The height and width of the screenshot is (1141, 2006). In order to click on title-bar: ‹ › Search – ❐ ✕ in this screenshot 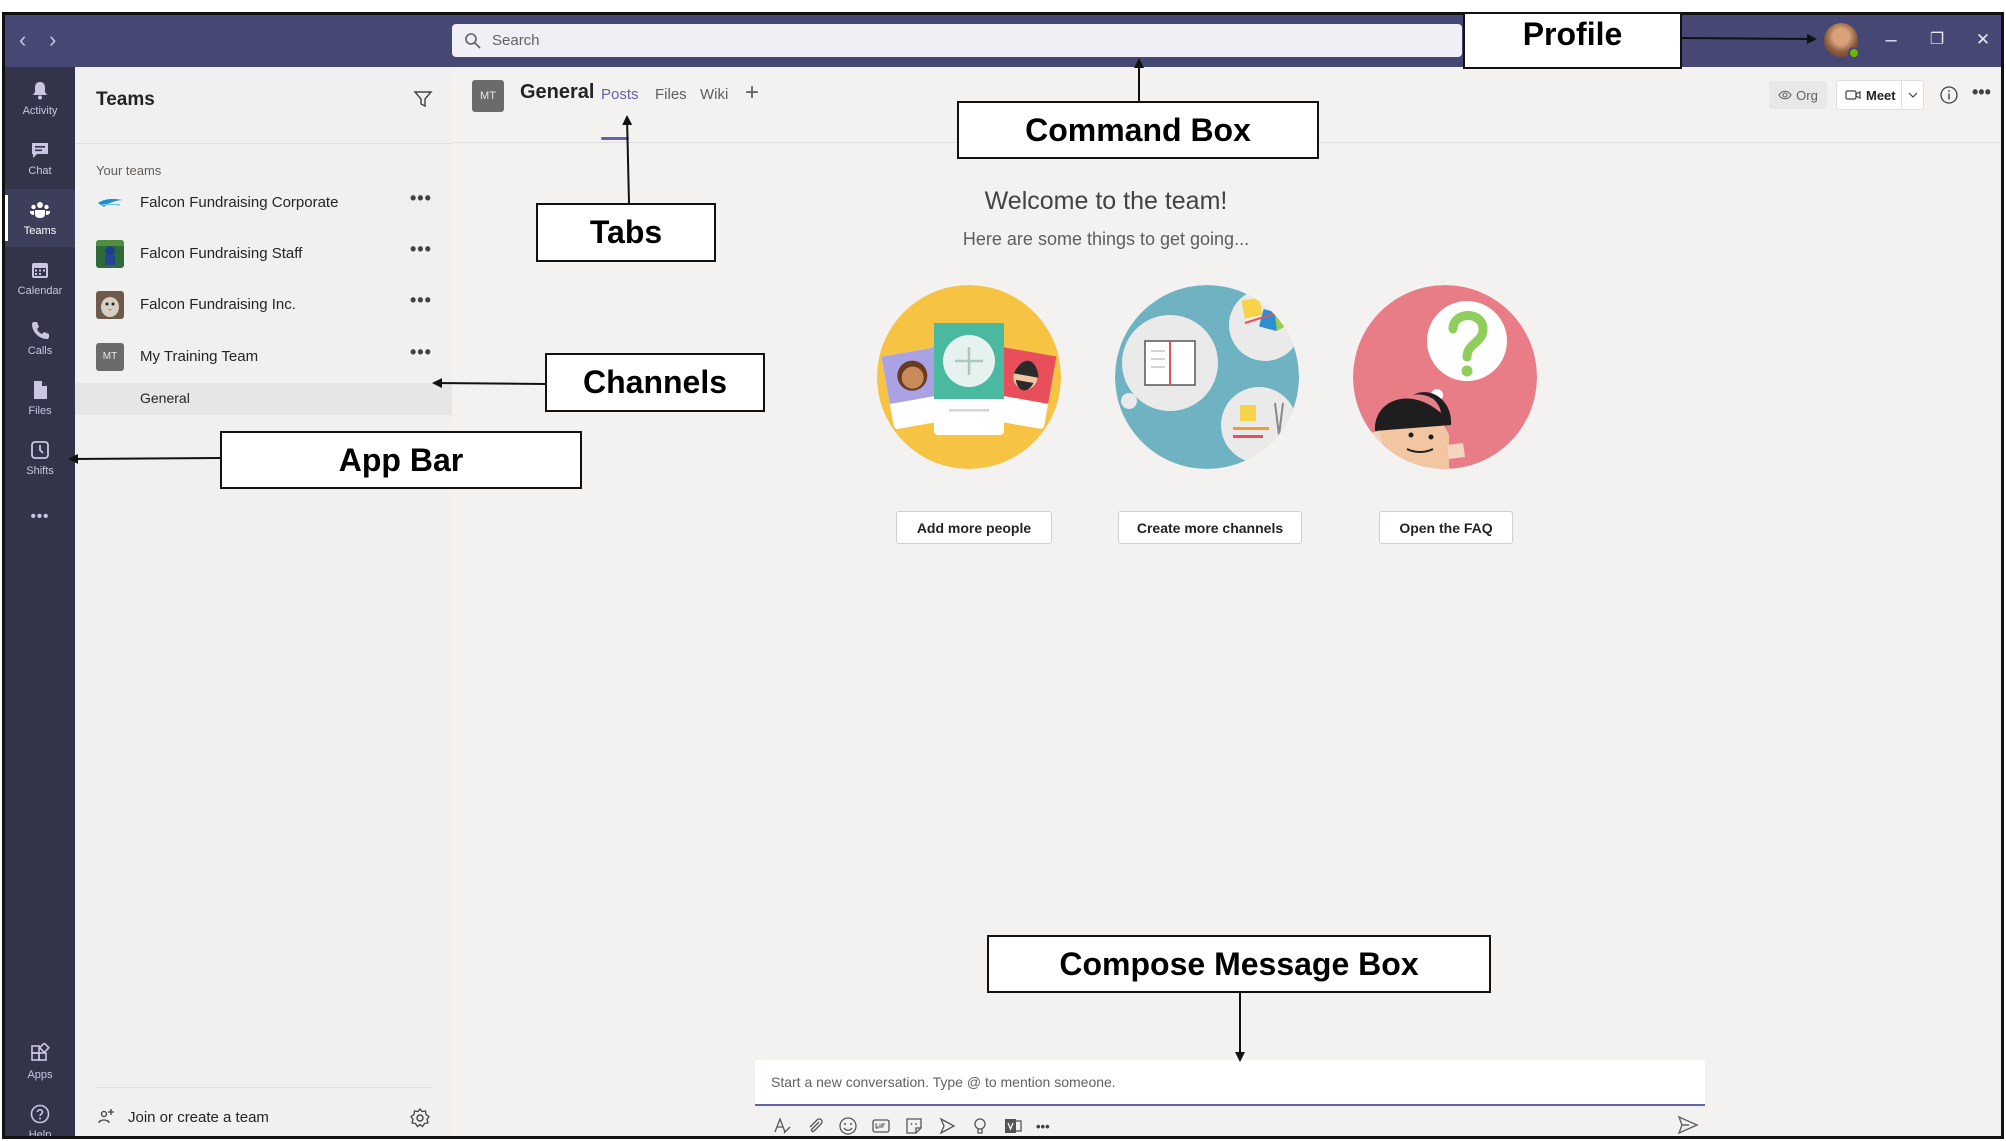, I will do `click(1003, 41)`.